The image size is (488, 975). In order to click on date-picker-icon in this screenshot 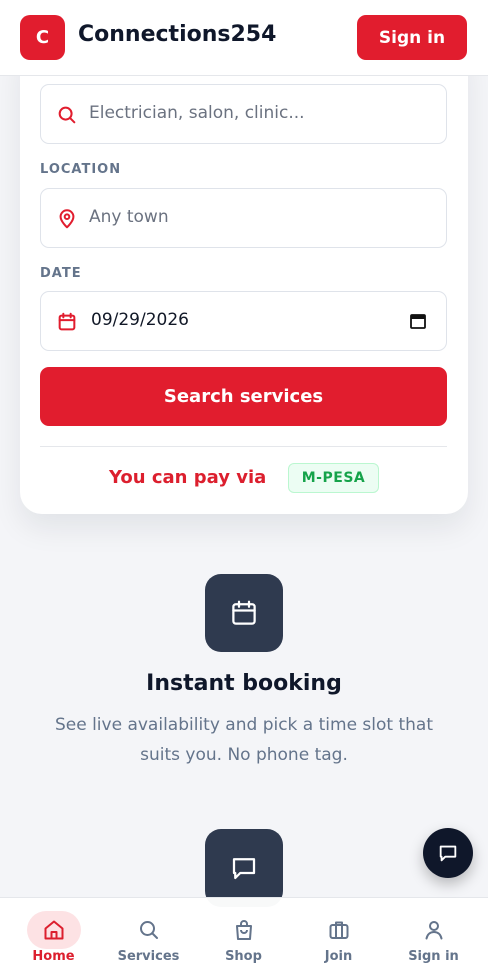, I will do `click(418, 321)`.